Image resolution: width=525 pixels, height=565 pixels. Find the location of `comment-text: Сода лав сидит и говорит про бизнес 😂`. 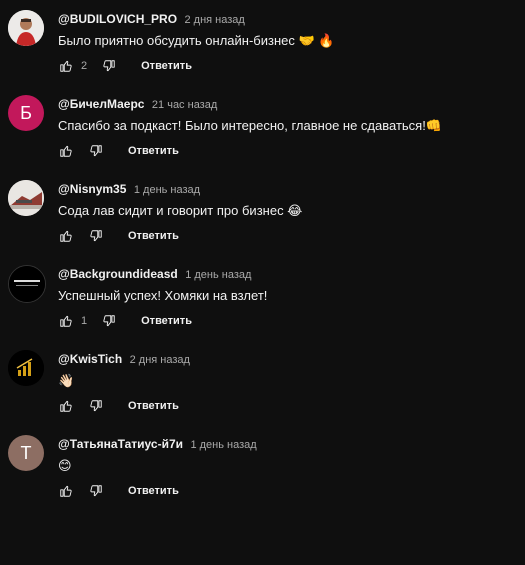

comment-text: Сода лав сидит и говорит про бизнес 😂 is located at coordinates (180, 210).